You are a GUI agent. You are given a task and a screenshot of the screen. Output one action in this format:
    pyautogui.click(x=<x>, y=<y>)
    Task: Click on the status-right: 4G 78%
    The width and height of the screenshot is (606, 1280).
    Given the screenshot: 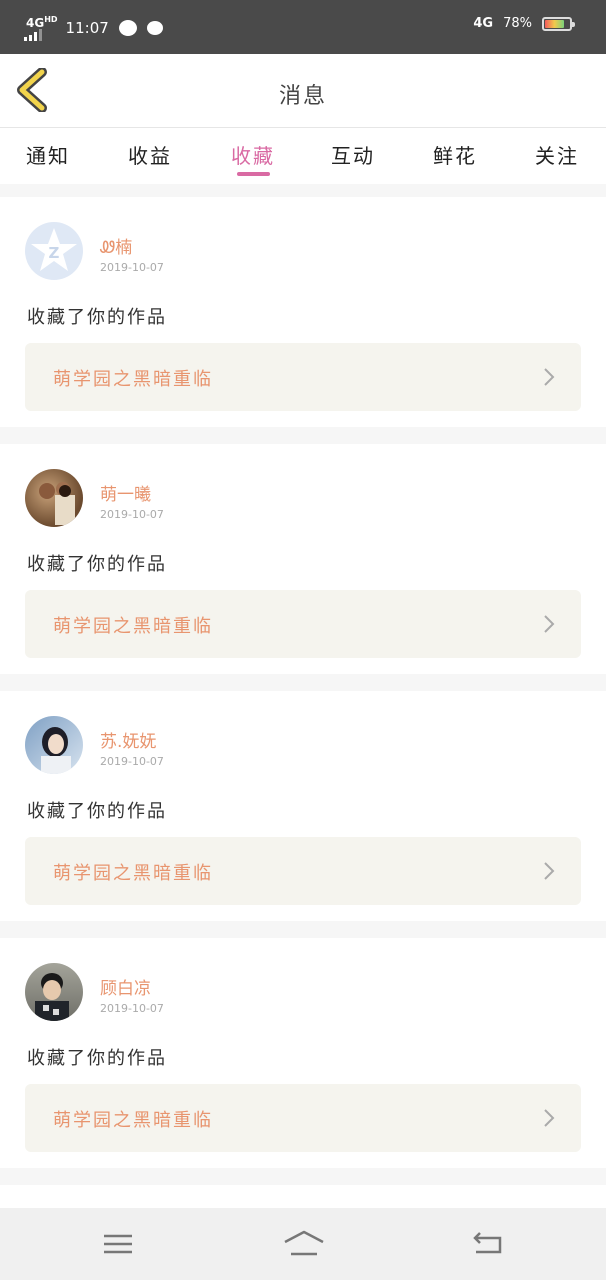 What is the action you would take?
    pyautogui.click(x=524, y=23)
    